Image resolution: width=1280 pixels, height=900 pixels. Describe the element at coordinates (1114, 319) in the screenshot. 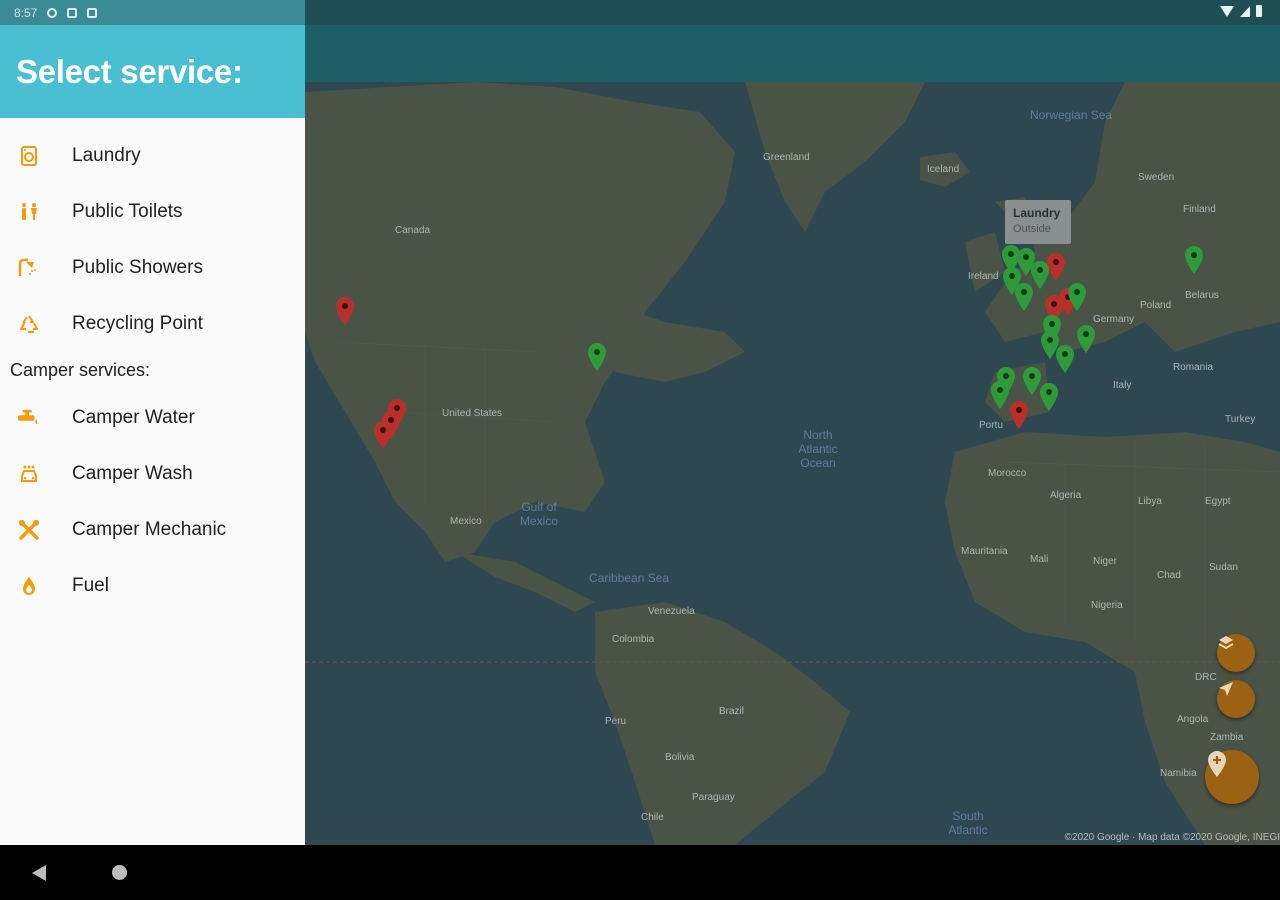

I see `map-label: Germany` at that location.